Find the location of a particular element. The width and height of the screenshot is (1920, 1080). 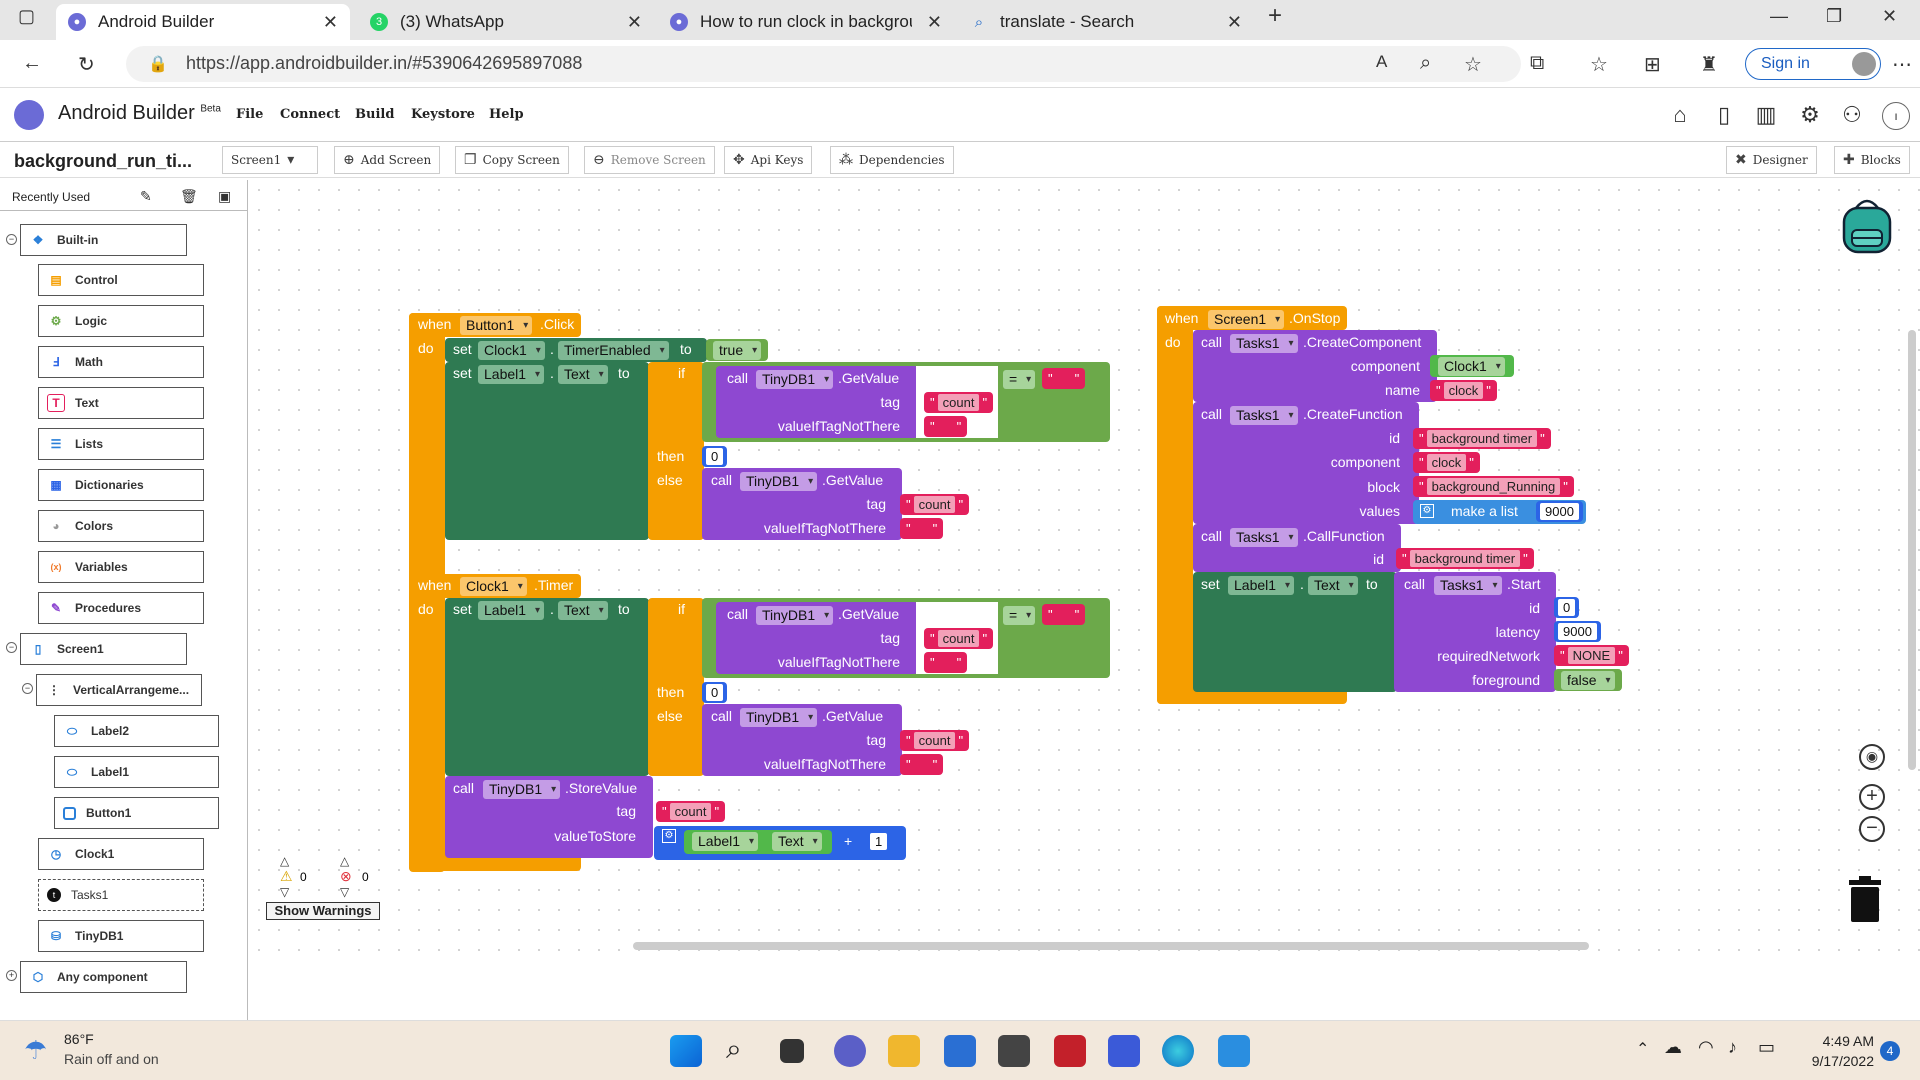

tab-translate-search: ⌕ translate - Search ✕ is located at coordinates (1106, 22).